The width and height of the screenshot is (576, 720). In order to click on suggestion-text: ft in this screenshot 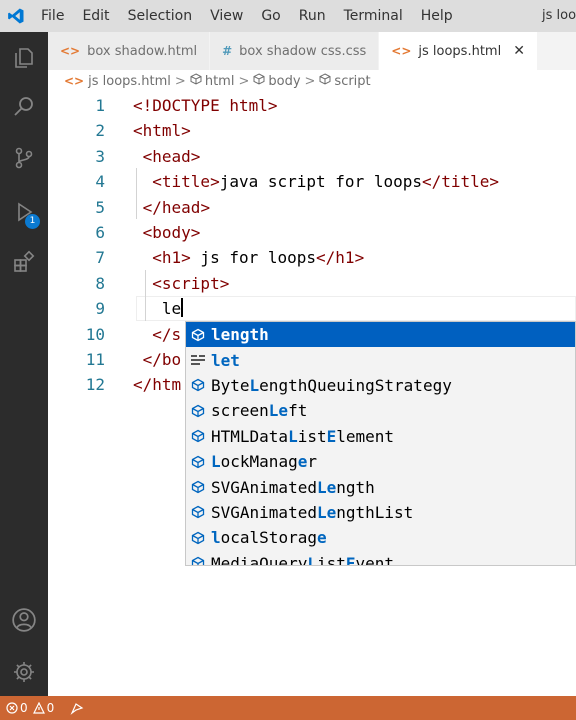, I will do `click(298, 411)`.